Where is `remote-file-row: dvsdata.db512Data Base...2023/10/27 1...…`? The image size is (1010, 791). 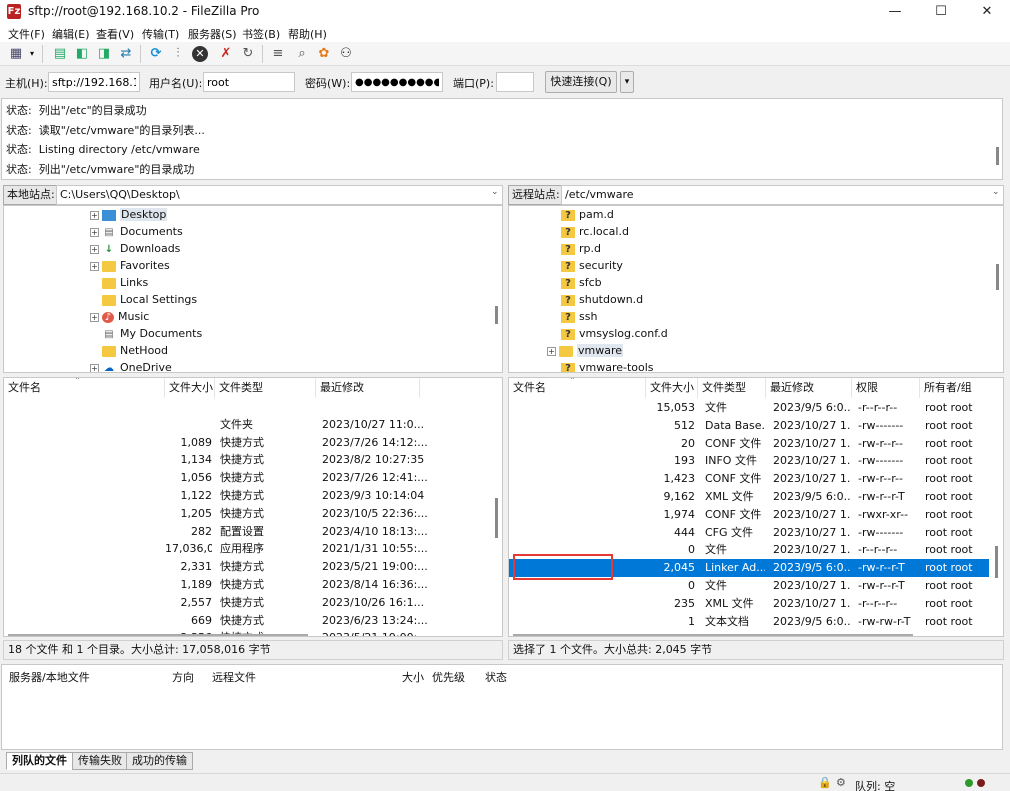
remote-file-row: dvsdata.db512Data Base...2023/10/27 1...… is located at coordinates (749, 426).